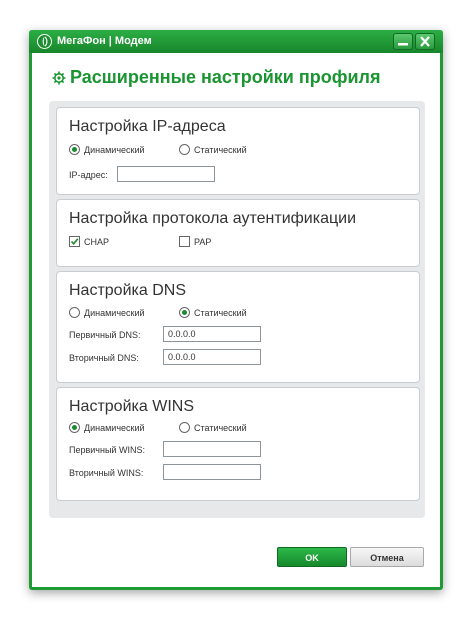 The width and height of the screenshot is (474, 620). What do you see at coordinates (220, 150) in the screenshot?
I see `ip-static-label: Статический` at bounding box center [220, 150].